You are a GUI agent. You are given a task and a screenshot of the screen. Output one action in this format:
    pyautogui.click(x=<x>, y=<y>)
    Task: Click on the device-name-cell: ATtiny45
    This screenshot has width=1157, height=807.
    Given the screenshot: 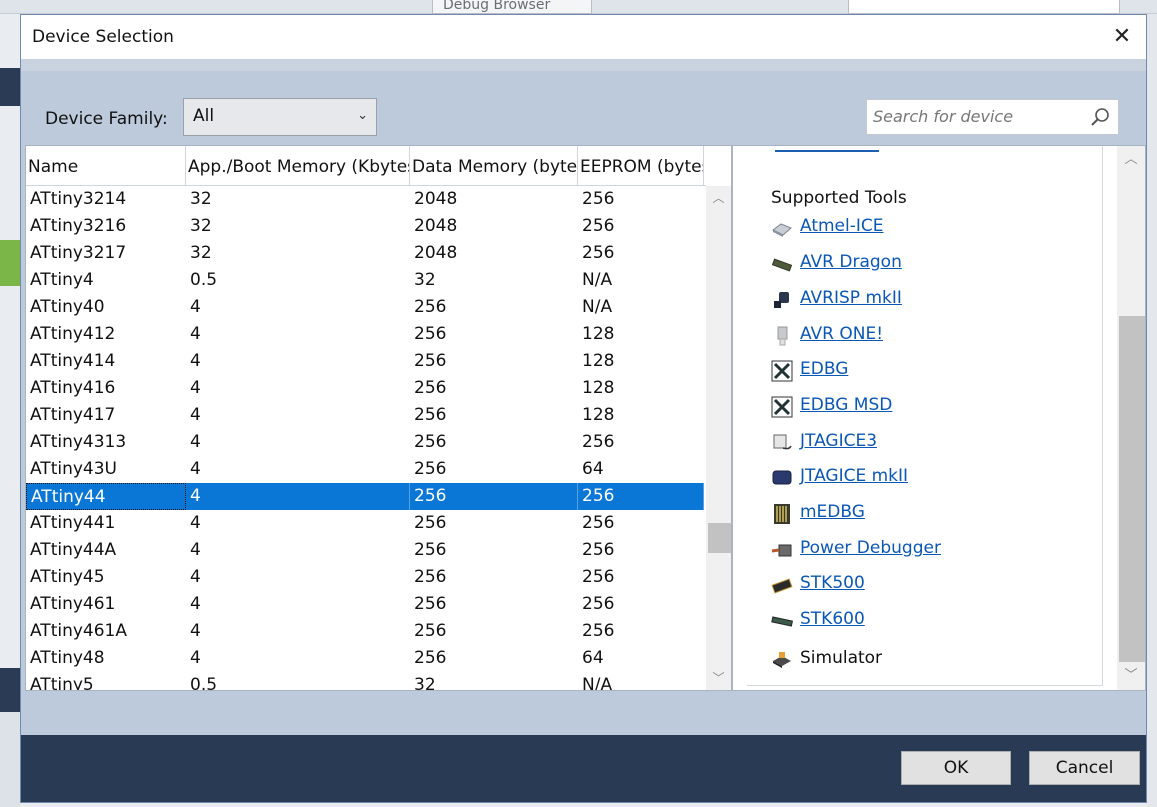 What is the action you would take?
    pyautogui.click(x=67, y=577)
    